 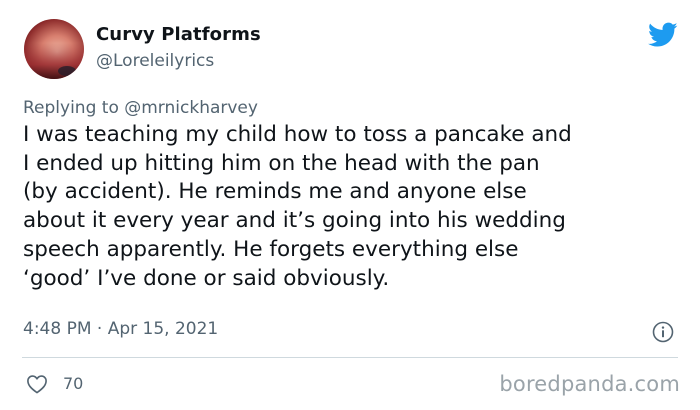 I want to click on avatar, so click(x=54, y=49).